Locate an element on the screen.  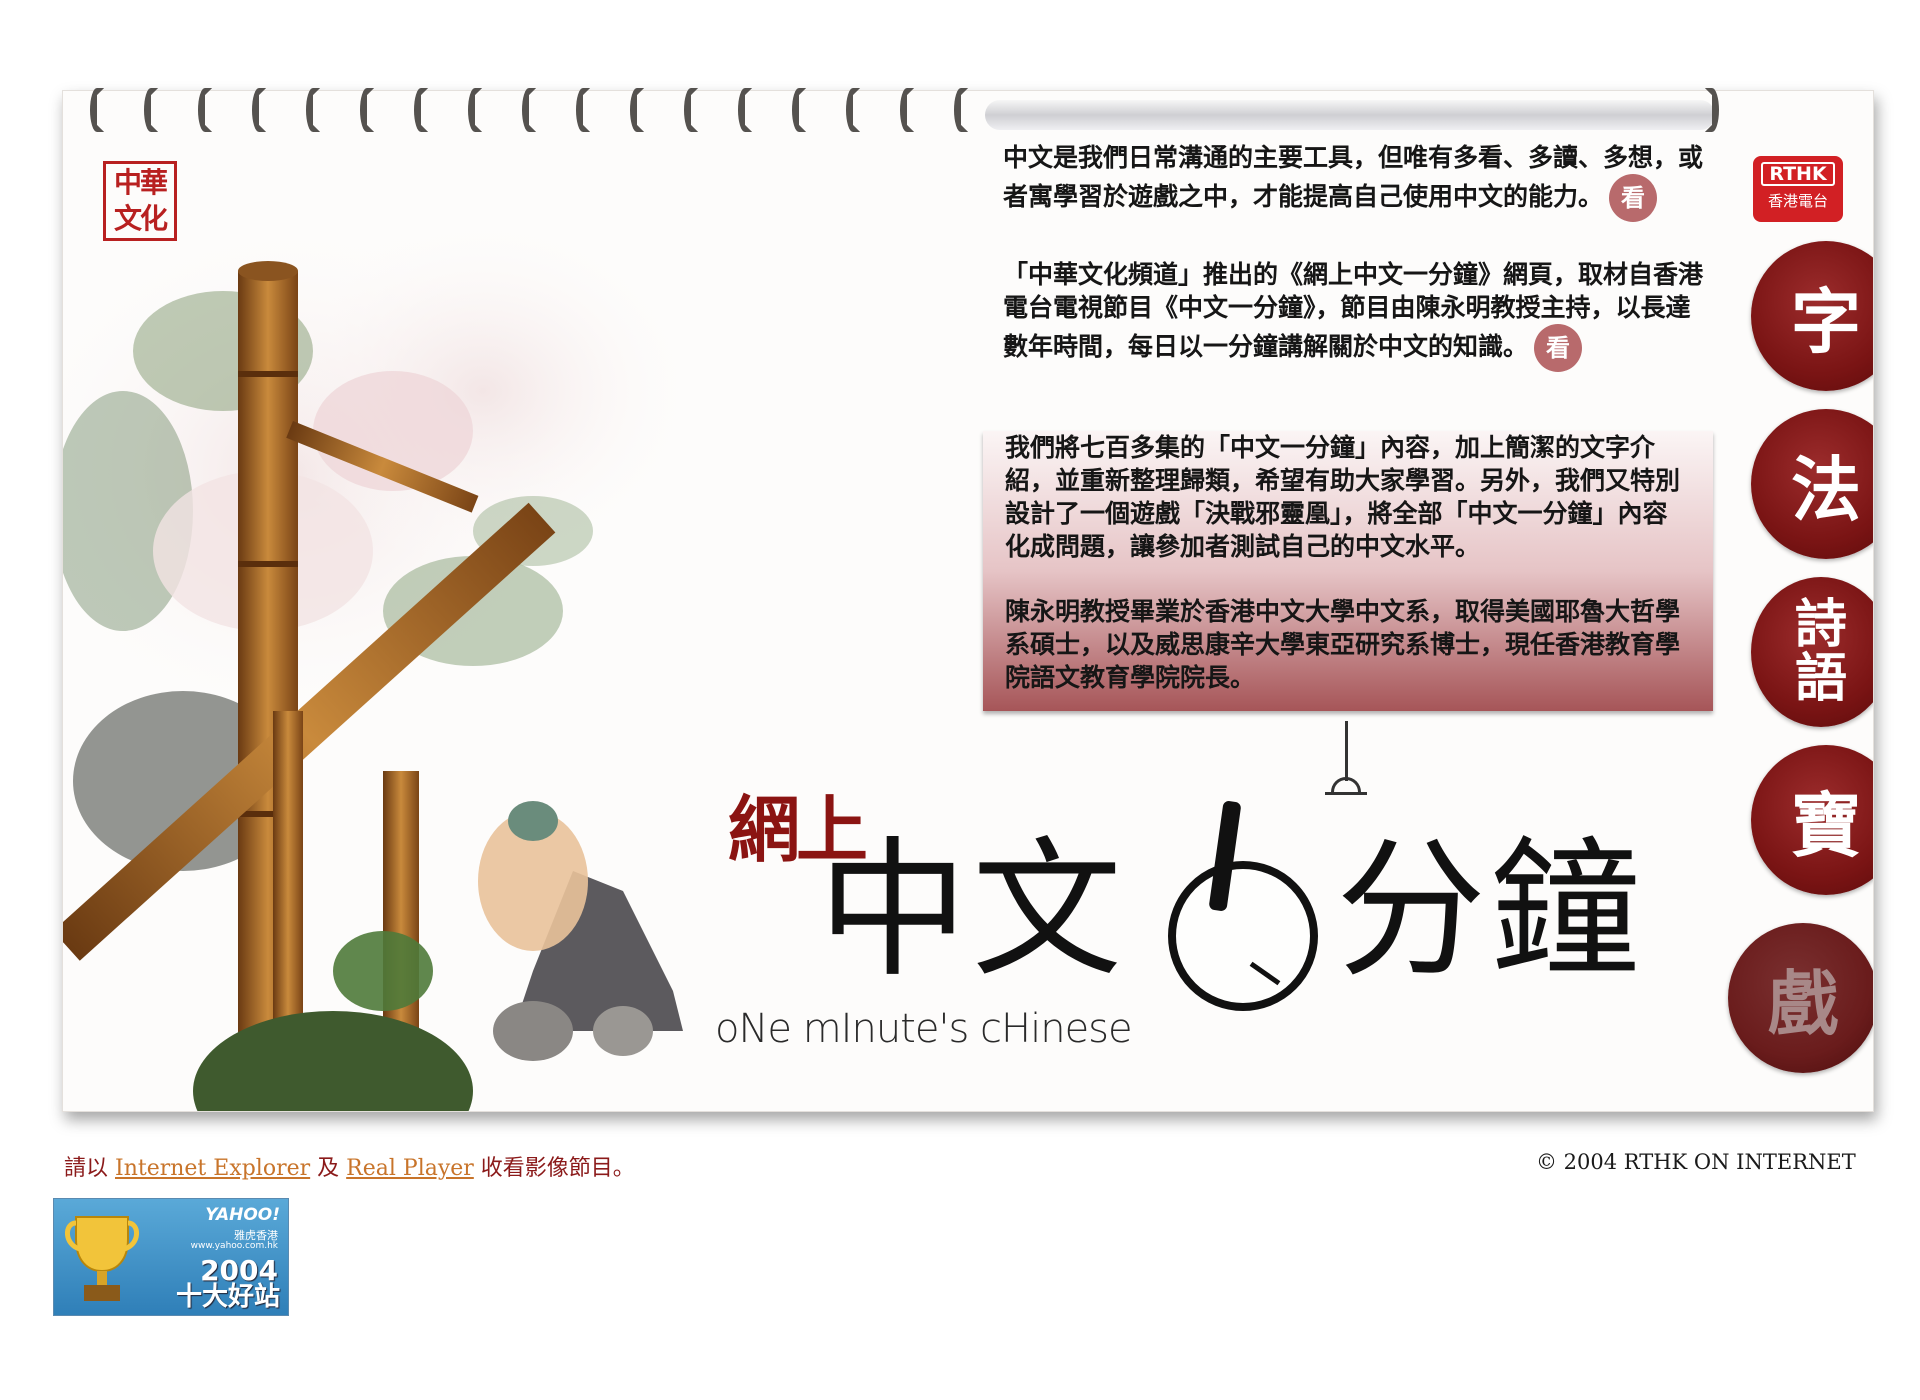
menu-idiom-label: 詩語 is located at coordinates (1820, 652).